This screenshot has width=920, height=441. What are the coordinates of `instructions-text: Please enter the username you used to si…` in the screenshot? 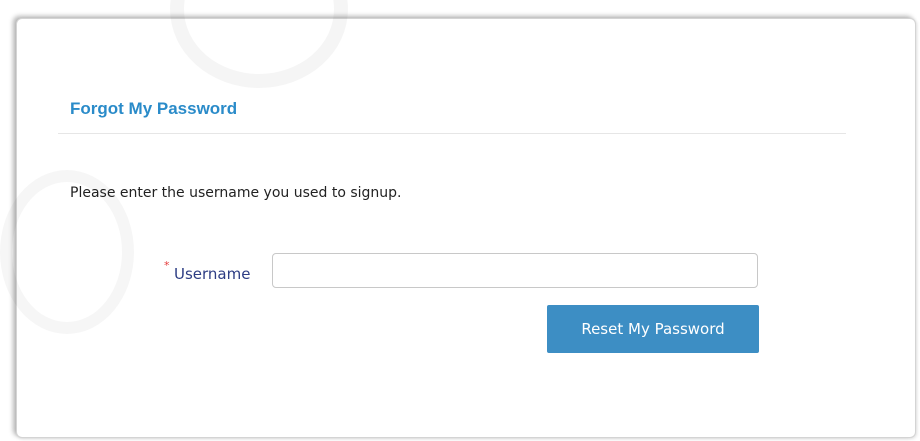 It's located at (236, 193).